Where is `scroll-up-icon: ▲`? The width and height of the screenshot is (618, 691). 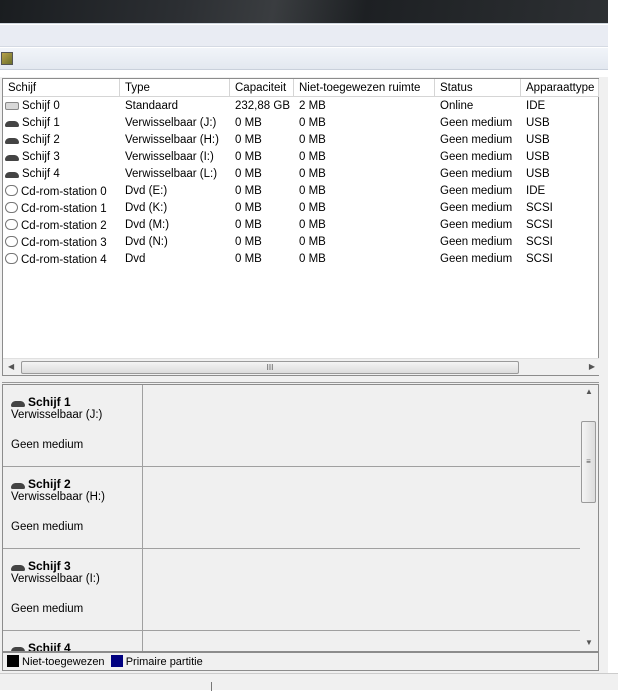 scroll-up-icon: ▲ is located at coordinates (589, 391).